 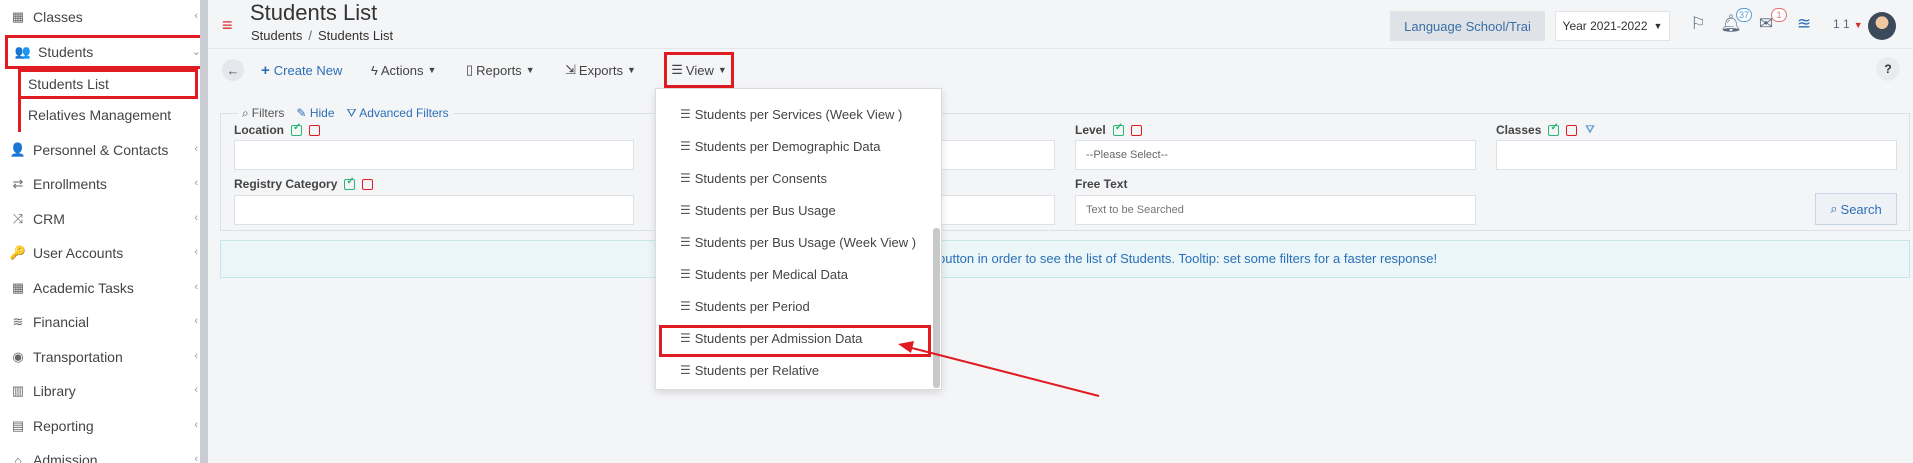 I want to click on envelope-icon: ✉ 1, so click(x=1771, y=22).